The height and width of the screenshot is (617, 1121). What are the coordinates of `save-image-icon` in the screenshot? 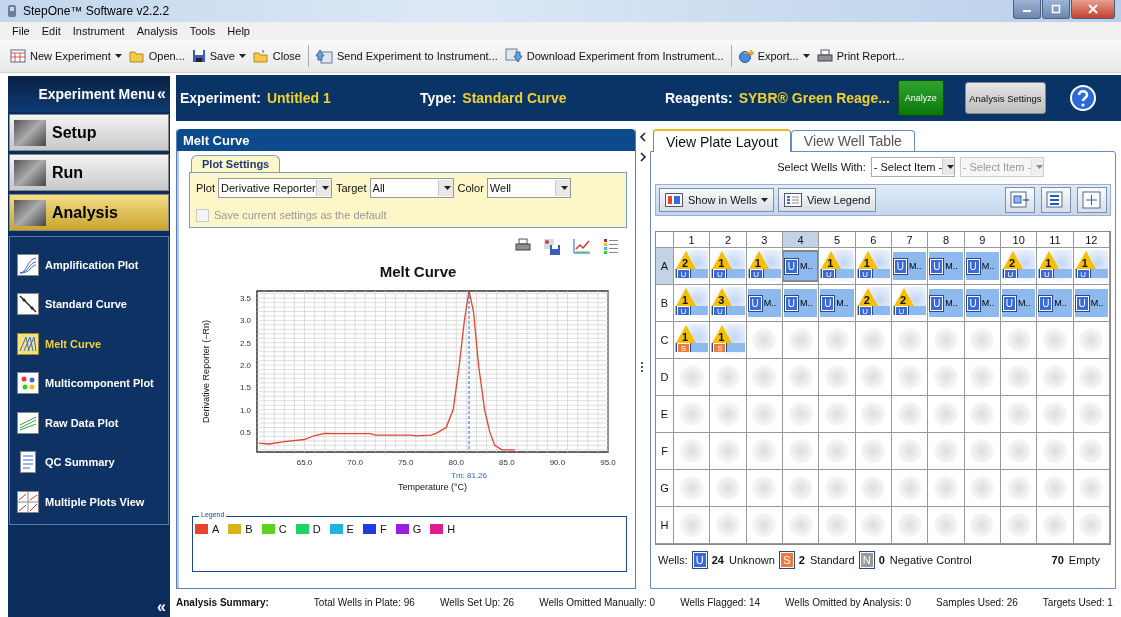 It's located at (552, 247).